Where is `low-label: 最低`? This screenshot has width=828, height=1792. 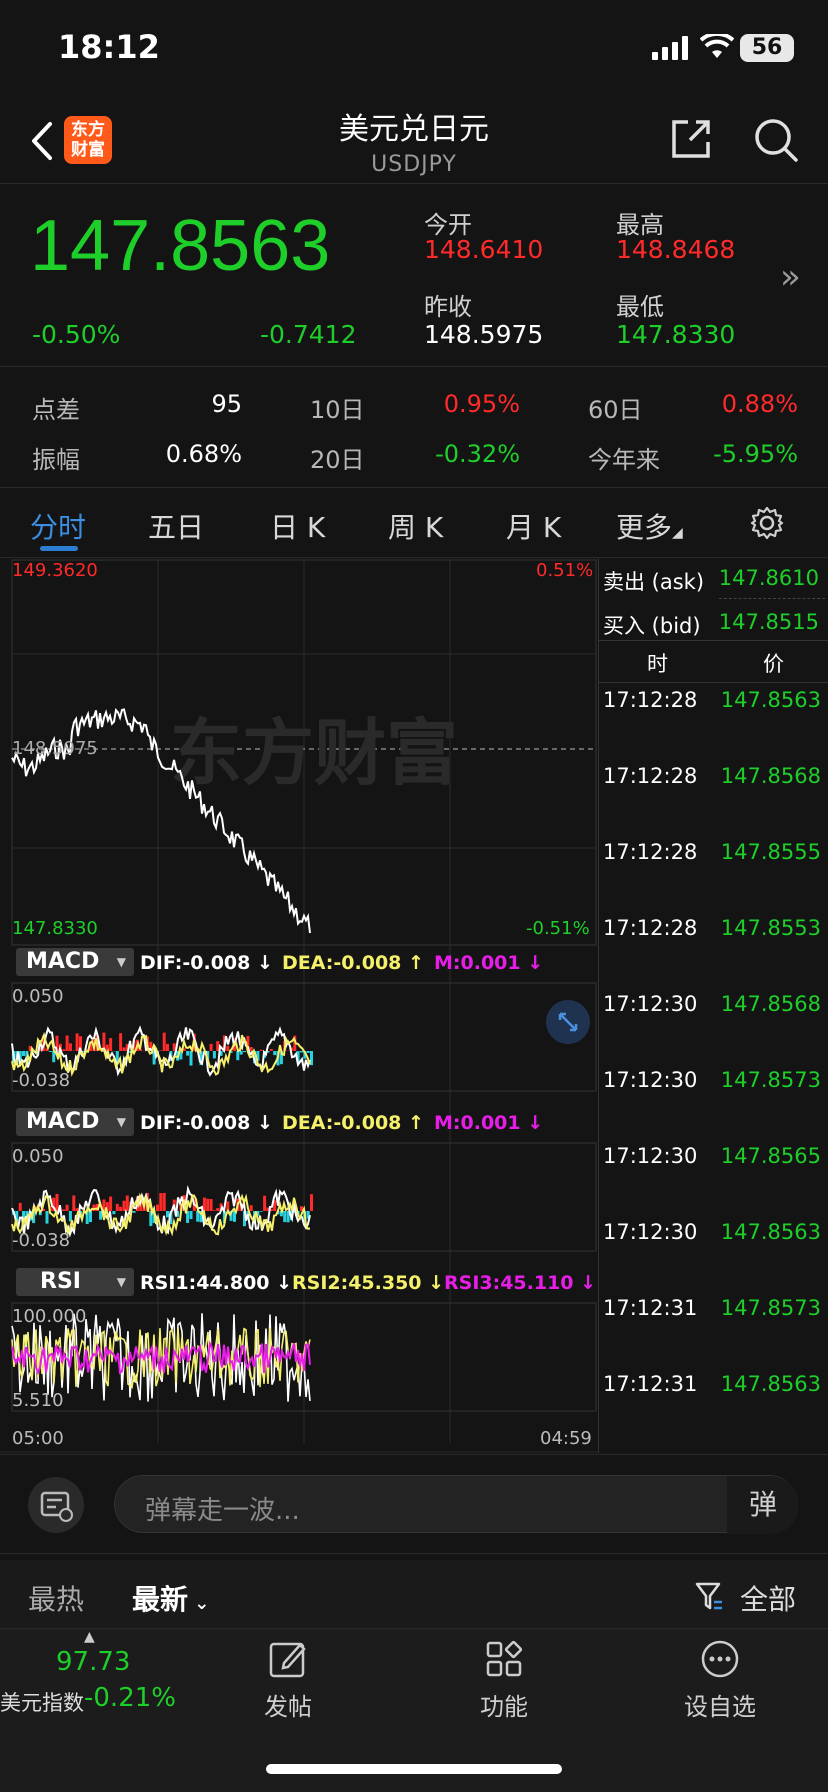
low-label: 最低 is located at coordinates (640, 307).